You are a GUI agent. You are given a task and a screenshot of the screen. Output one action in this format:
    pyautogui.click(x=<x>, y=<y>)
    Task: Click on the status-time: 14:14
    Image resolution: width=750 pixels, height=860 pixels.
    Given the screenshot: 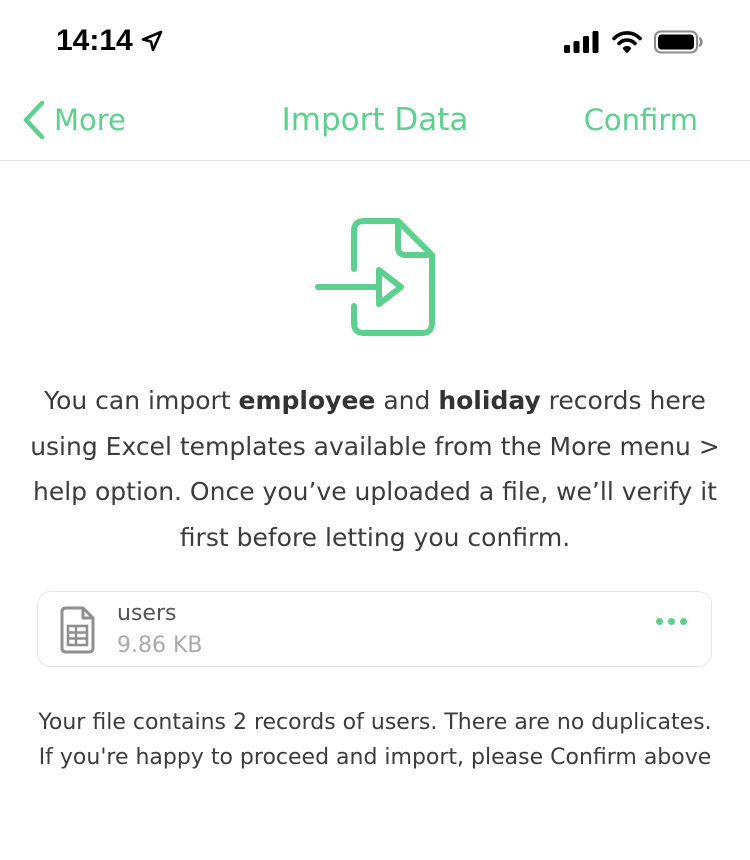 What is the action you would take?
    pyautogui.click(x=94, y=40)
    